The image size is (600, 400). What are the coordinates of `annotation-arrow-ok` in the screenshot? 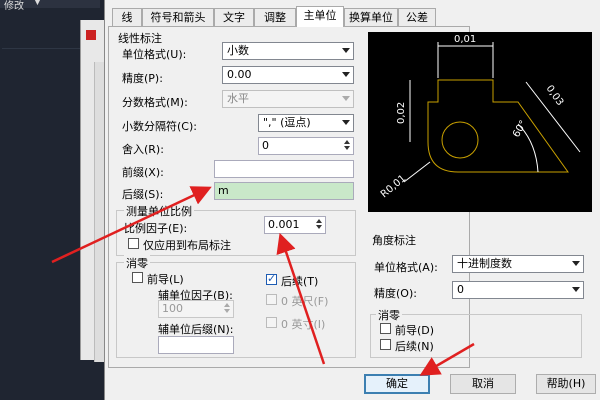 It's located at (447, 359).